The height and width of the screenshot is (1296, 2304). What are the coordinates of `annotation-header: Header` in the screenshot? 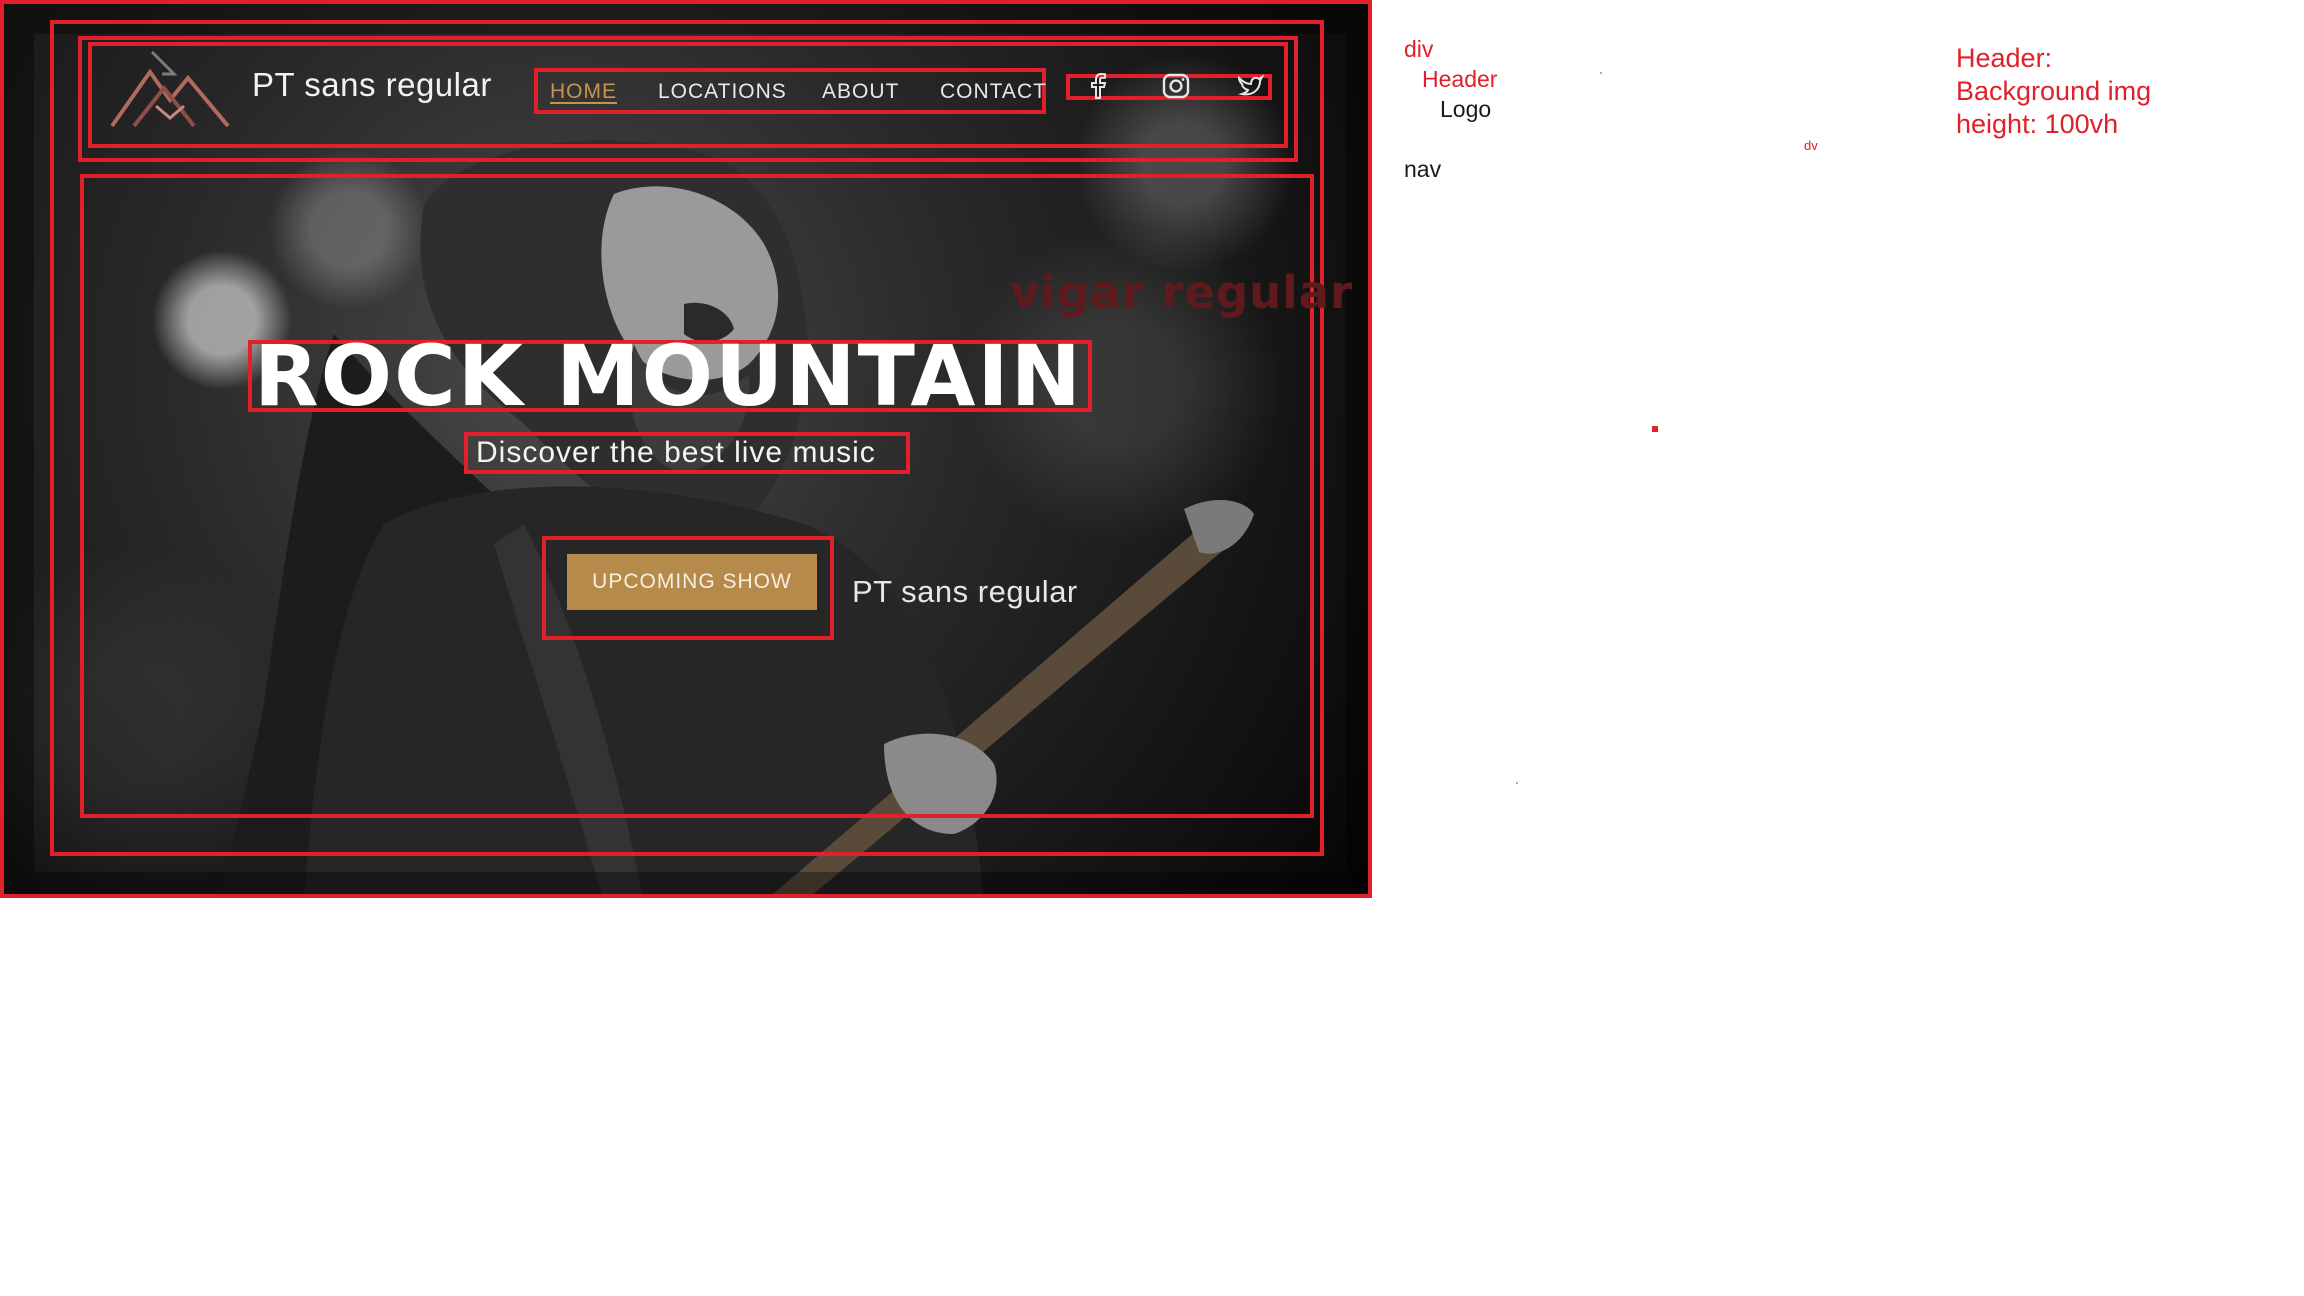 It's located at (1460, 79).